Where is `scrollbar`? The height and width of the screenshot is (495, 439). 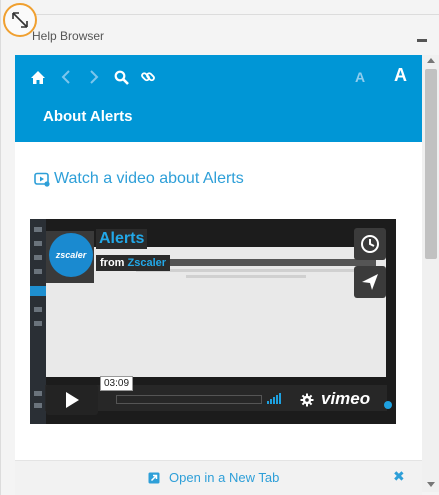
scrollbar is located at coordinates (430, 273).